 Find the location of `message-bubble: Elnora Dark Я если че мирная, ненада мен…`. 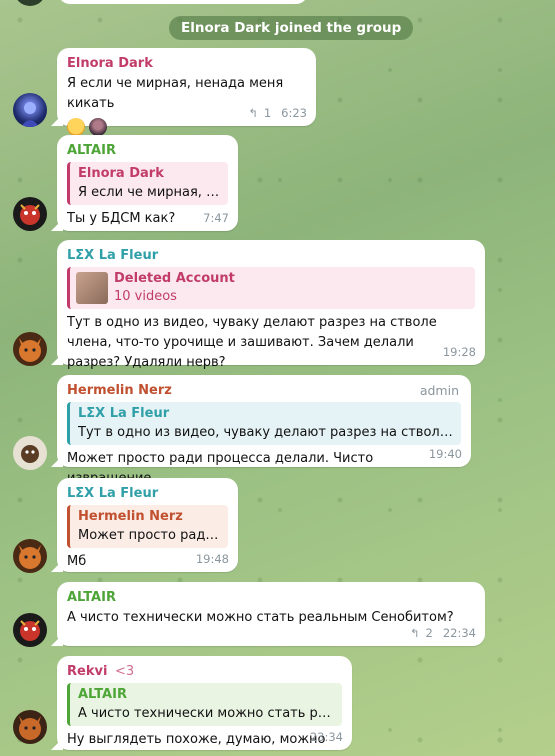

message-bubble: Elnora Dark Я если че мирная, ненада мен… is located at coordinates (186, 92).